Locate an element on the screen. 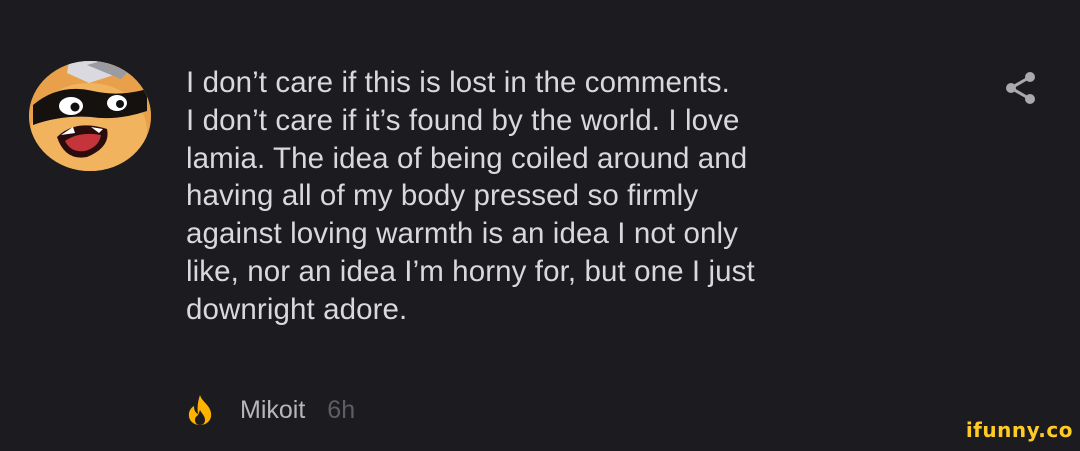  cartoon-character-avatar-icon is located at coordinates (90, 116).